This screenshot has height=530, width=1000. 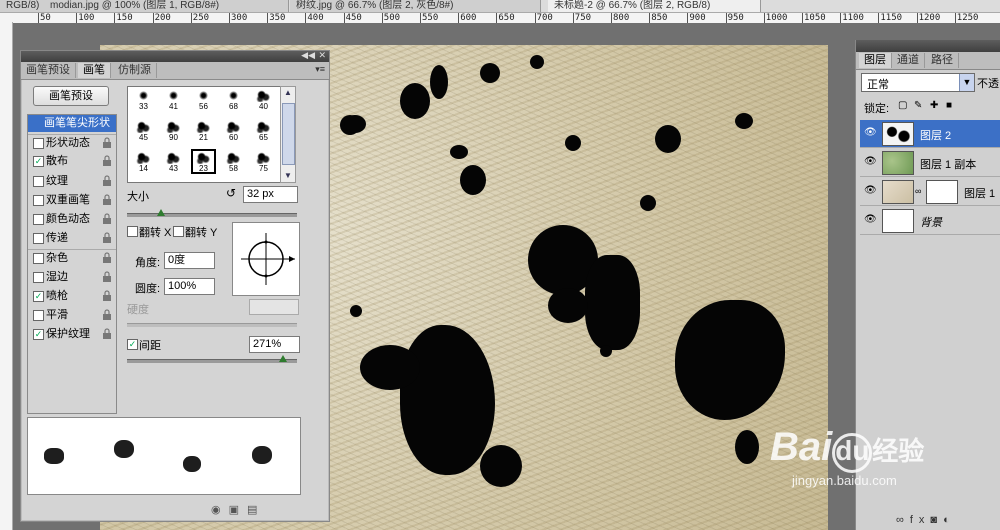 I want to click on brush-tip: 41, so click(x=173, y=99).